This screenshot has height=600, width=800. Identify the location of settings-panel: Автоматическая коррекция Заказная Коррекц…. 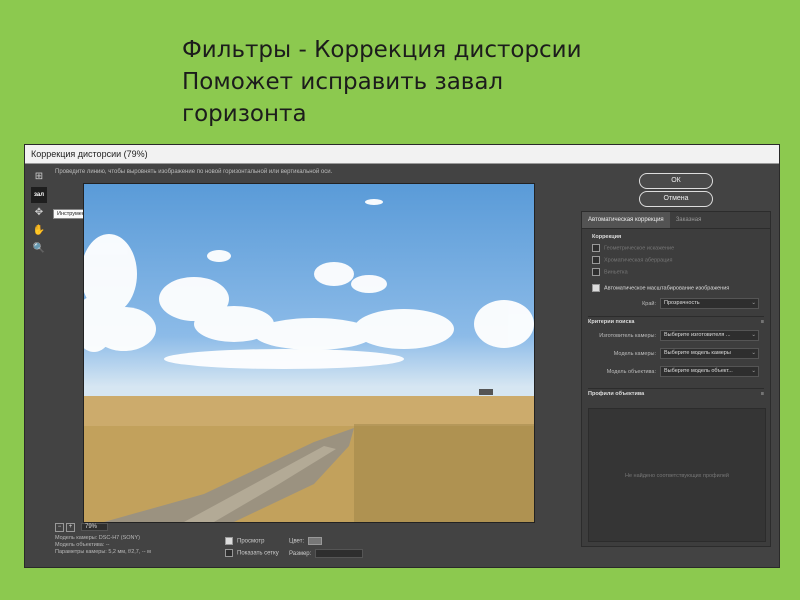
(676, 379).